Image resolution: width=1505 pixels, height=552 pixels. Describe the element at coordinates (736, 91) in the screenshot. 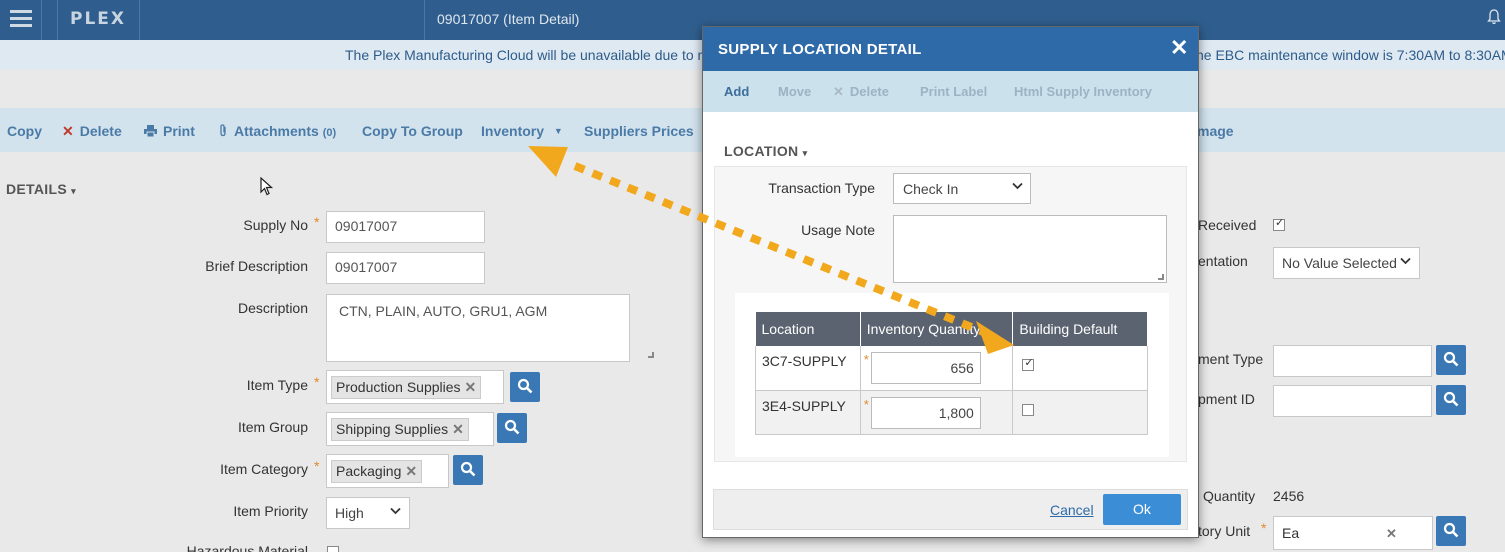

I see `add-button: Add` at that location.